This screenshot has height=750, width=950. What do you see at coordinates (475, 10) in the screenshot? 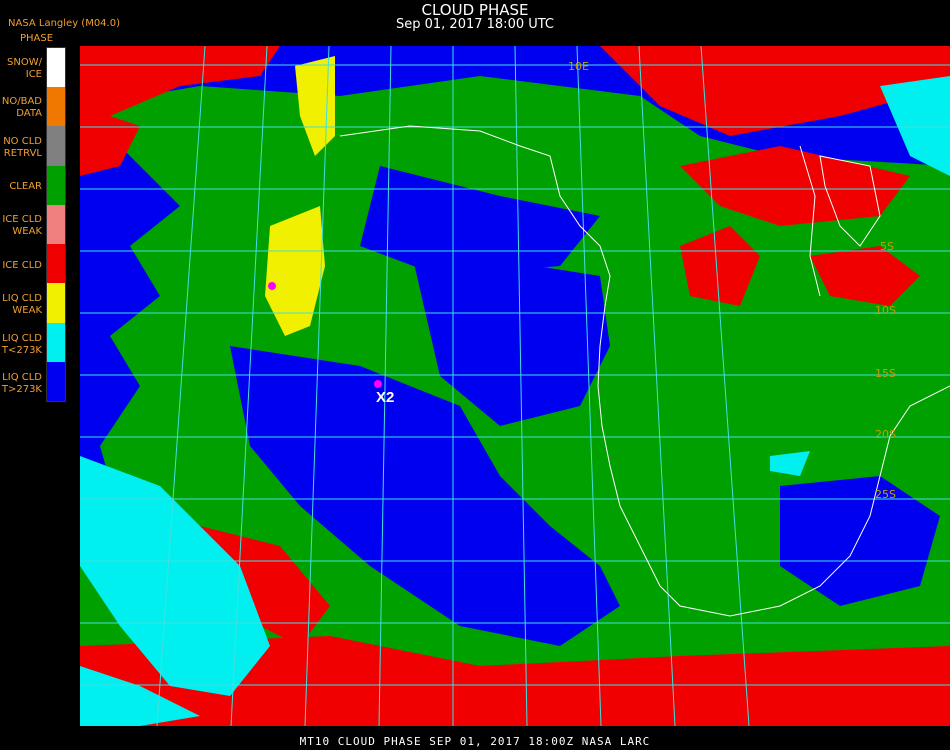
I see `map-title: CLOUD PHASE` at bounding box center [475, 10].